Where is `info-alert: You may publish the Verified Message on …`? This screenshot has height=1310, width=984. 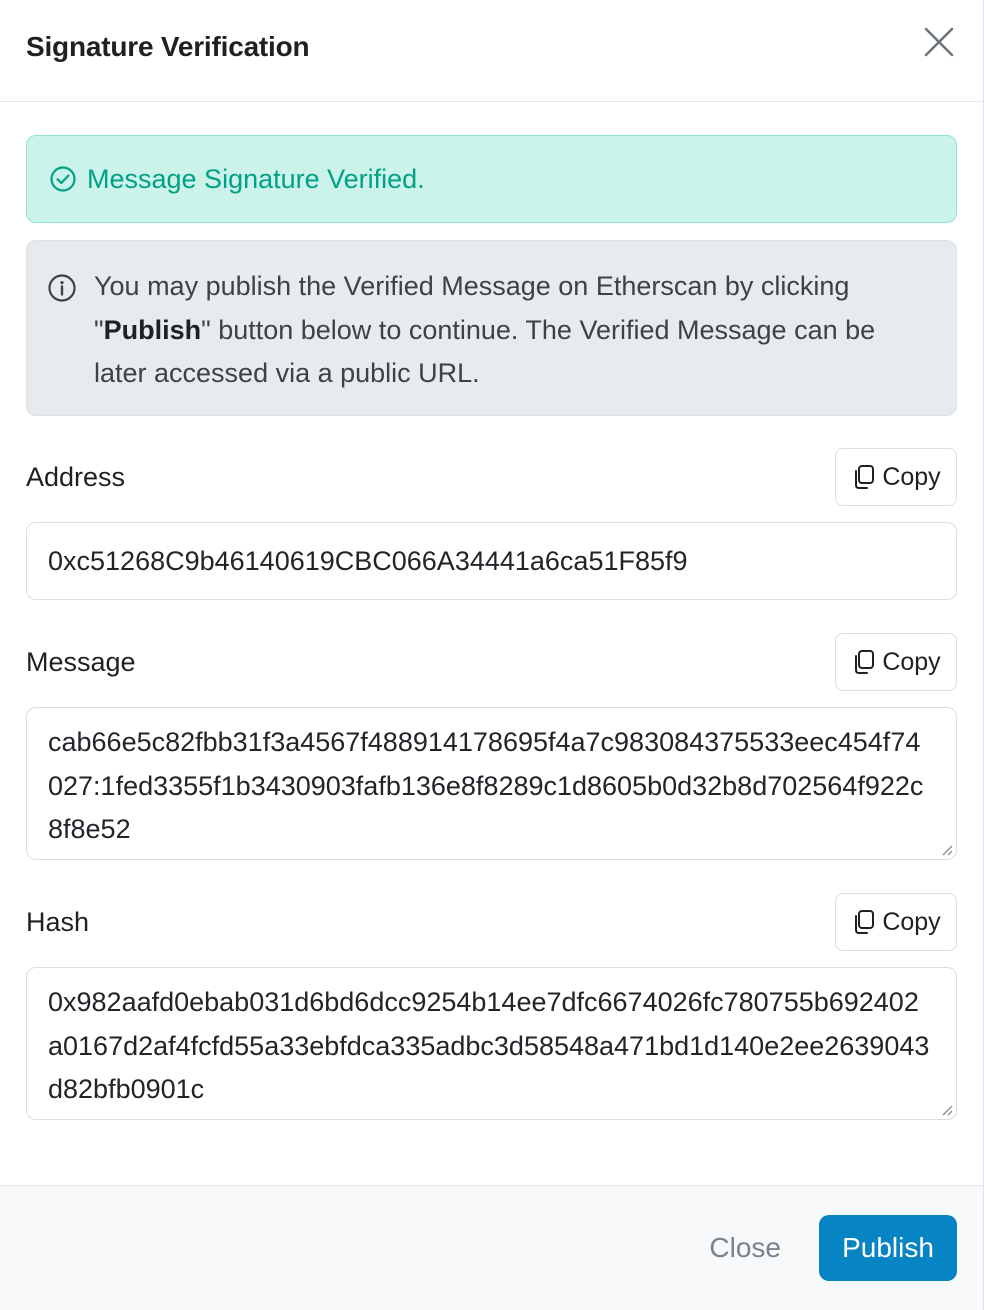
info-alert: You may publish the Verified Message on … is located at coordinates (491, 328).